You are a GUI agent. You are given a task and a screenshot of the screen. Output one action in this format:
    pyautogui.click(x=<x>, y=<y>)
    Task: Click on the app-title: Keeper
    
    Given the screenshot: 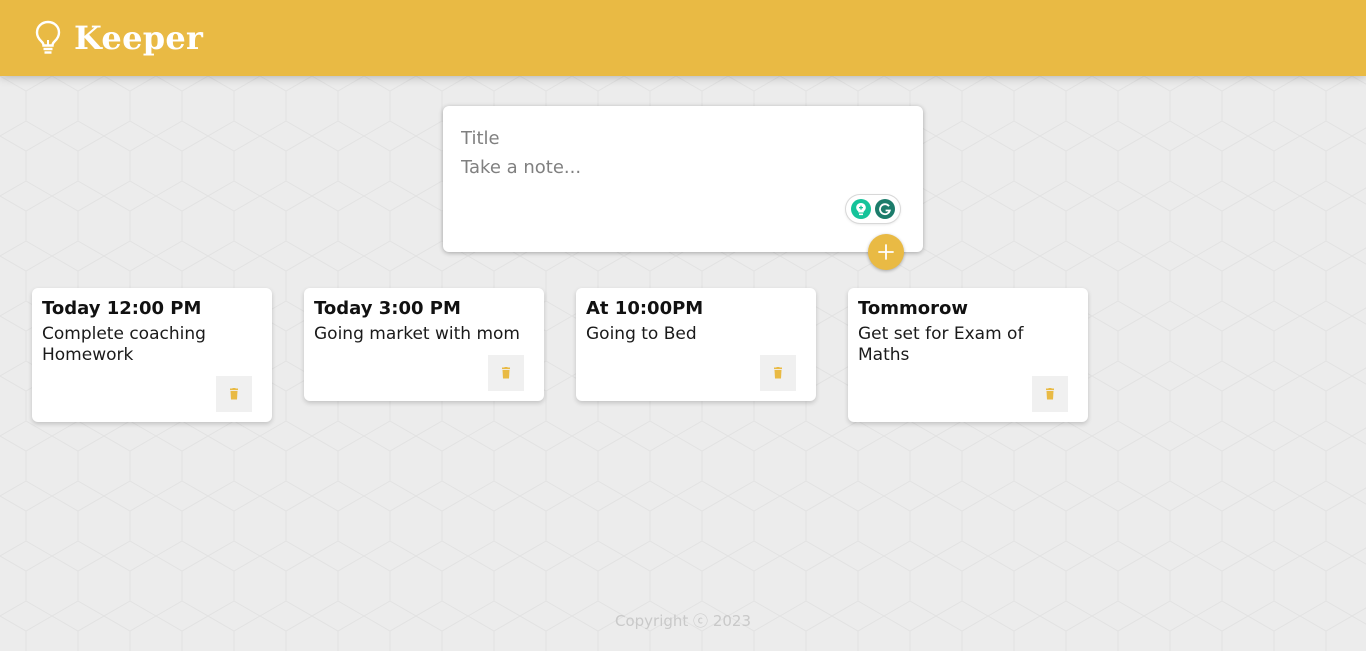 What is the action you would take?
    pyautogui.click(x=139, y=38)
    